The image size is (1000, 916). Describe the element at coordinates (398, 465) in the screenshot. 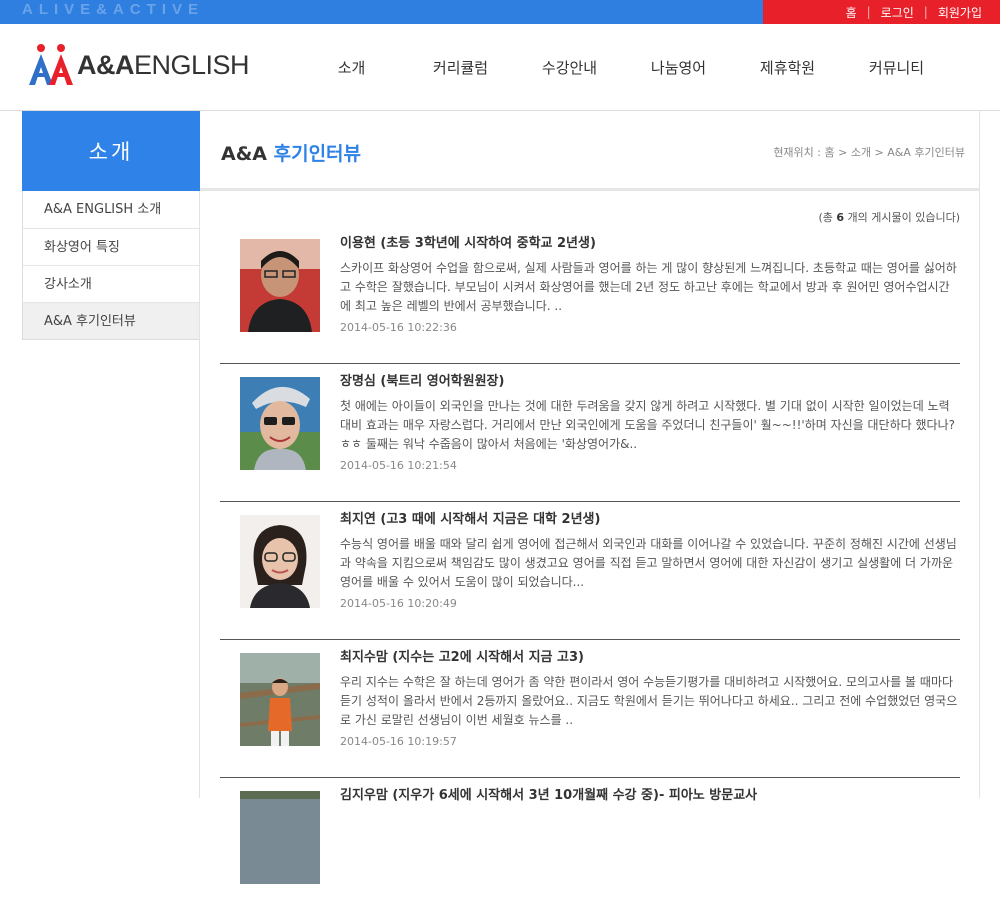

I see `review-date: 2014-05-16 10:21:54` at that location.